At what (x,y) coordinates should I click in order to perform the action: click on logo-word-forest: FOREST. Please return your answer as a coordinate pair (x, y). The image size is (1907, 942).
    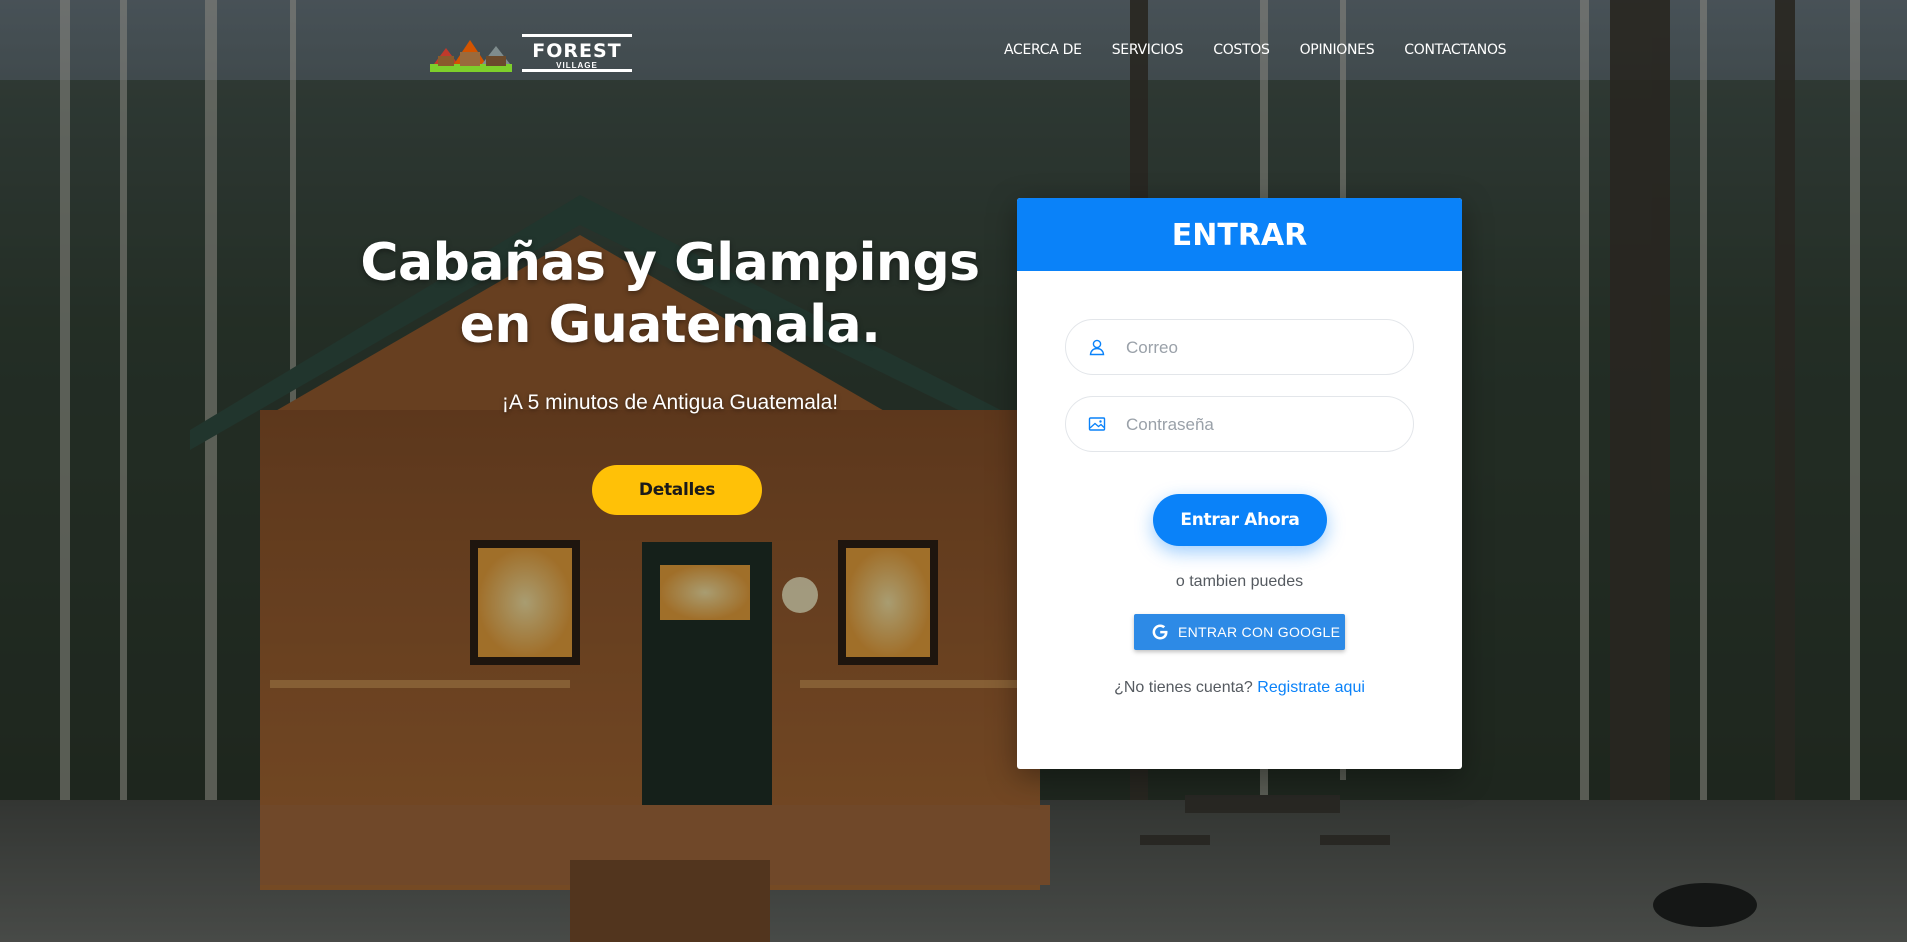
    Looking at the image, I should click on (577, 51).